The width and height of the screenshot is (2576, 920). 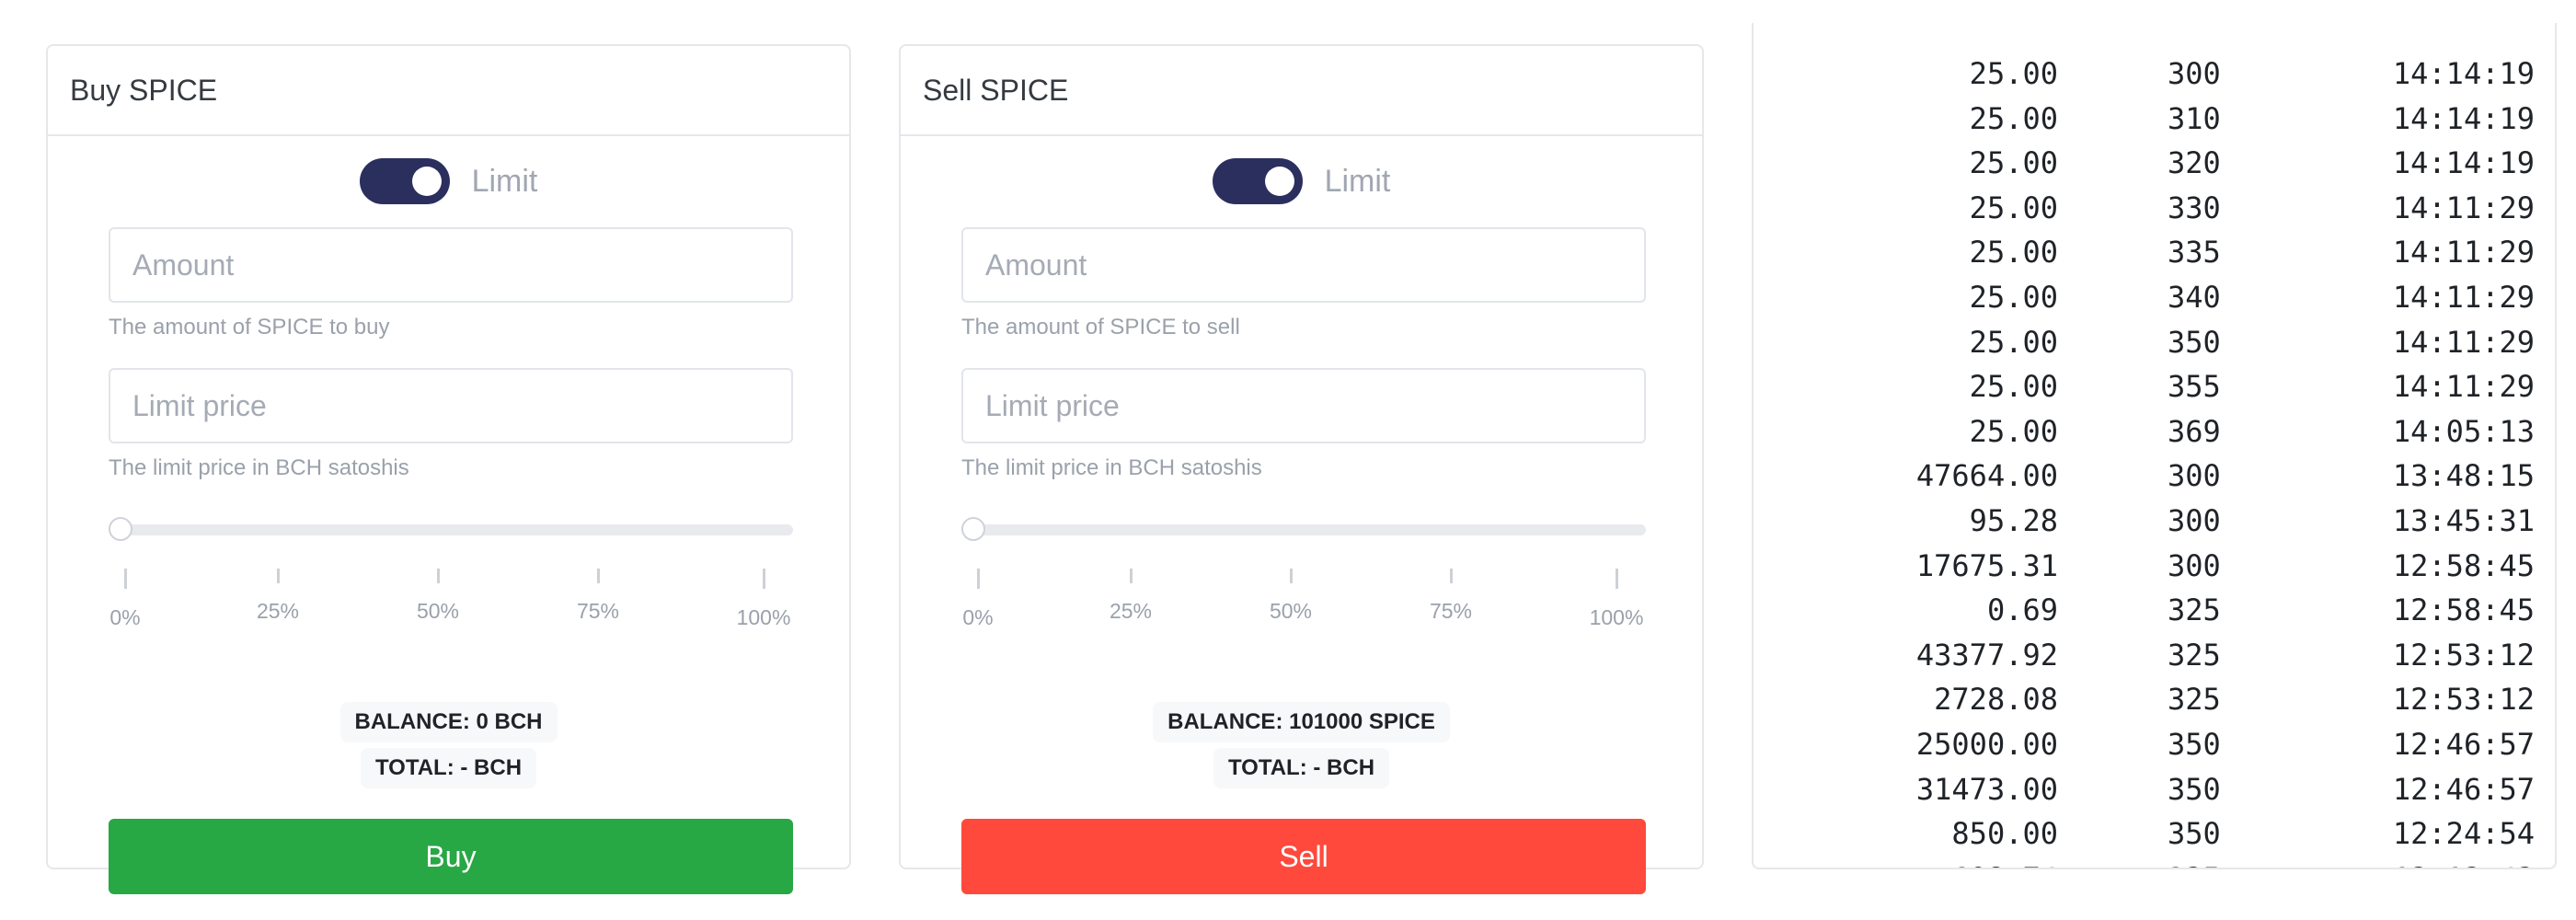 What do you see at coordinates (2194, 163) in the screenshot?
I see `trade-price: 320` at bounding box center [2194, 163].